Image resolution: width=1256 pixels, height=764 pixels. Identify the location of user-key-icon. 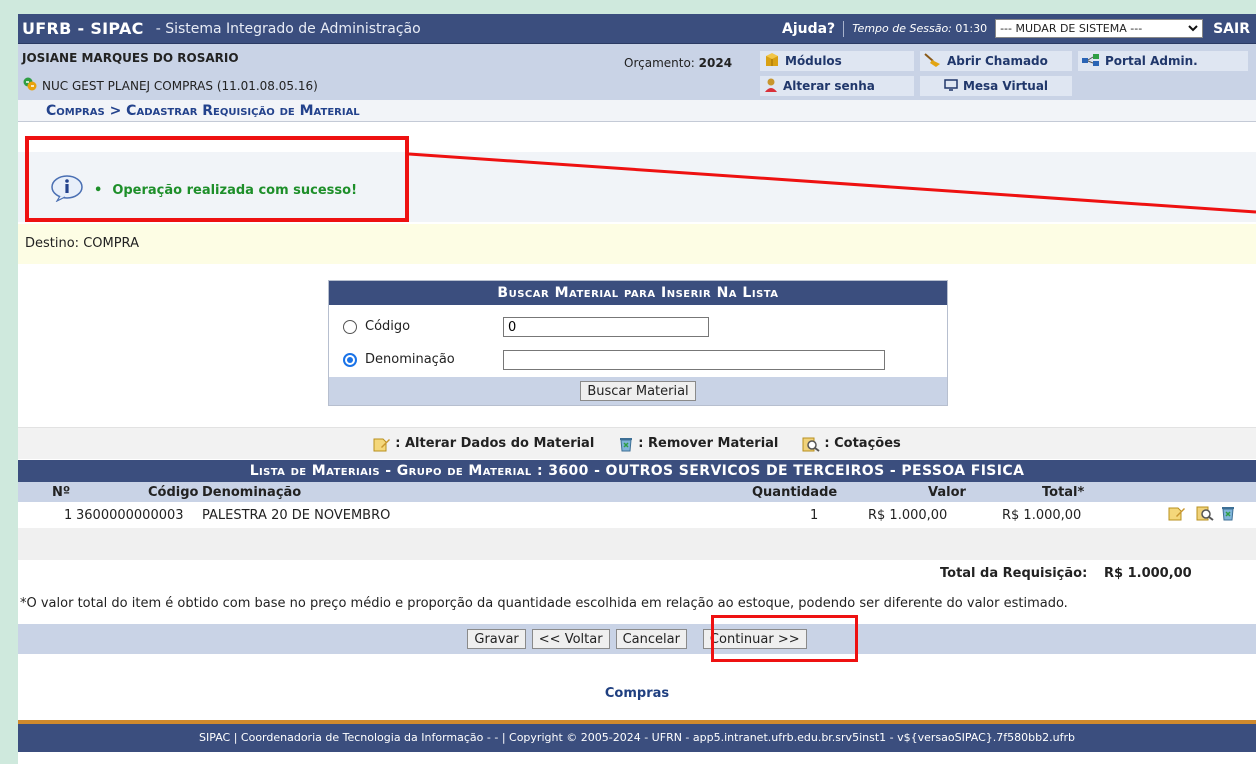
(771, 86).